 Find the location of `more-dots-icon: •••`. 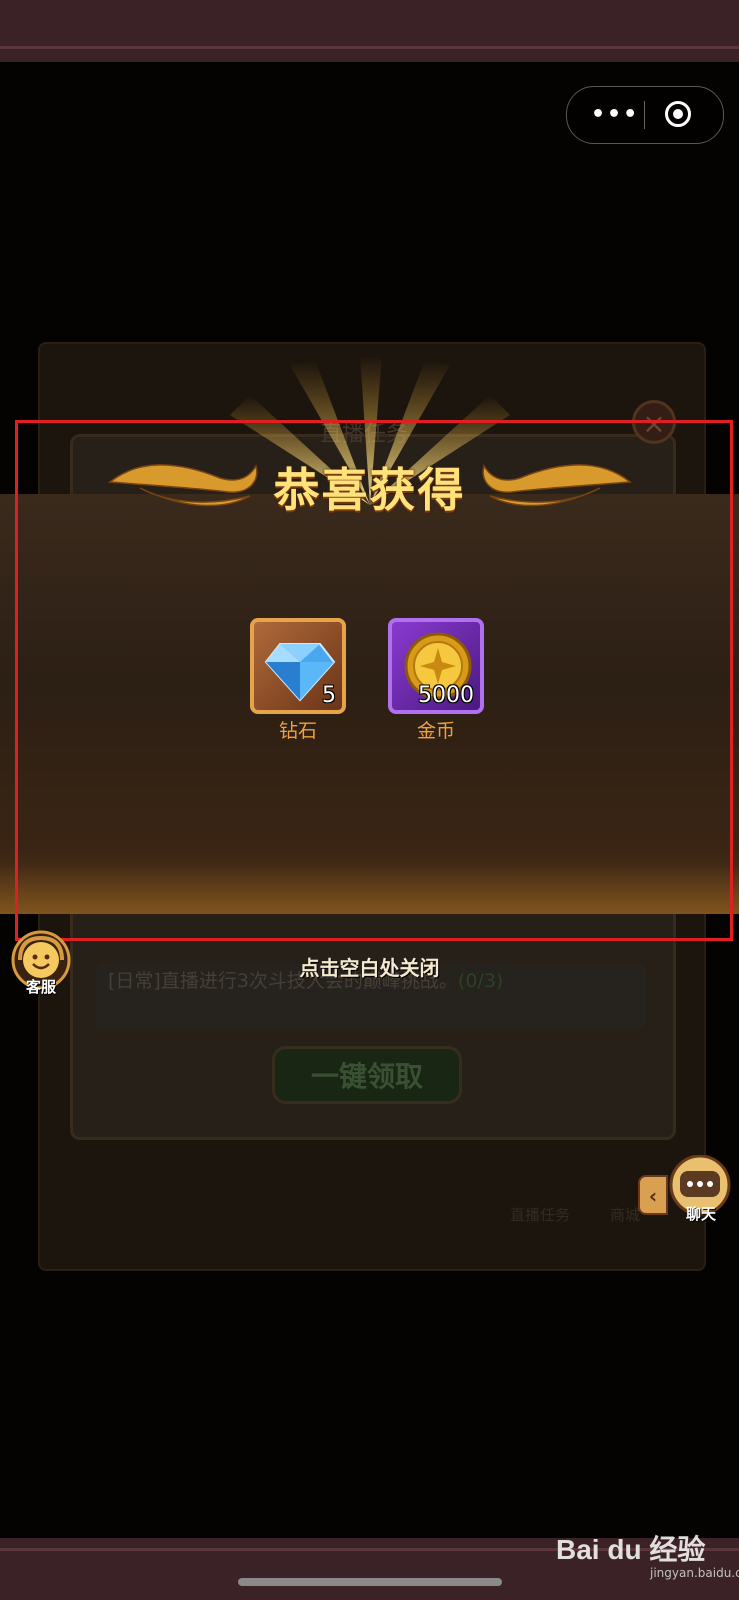

more-dots-icon: ••• is located at coordinates (615, 115).